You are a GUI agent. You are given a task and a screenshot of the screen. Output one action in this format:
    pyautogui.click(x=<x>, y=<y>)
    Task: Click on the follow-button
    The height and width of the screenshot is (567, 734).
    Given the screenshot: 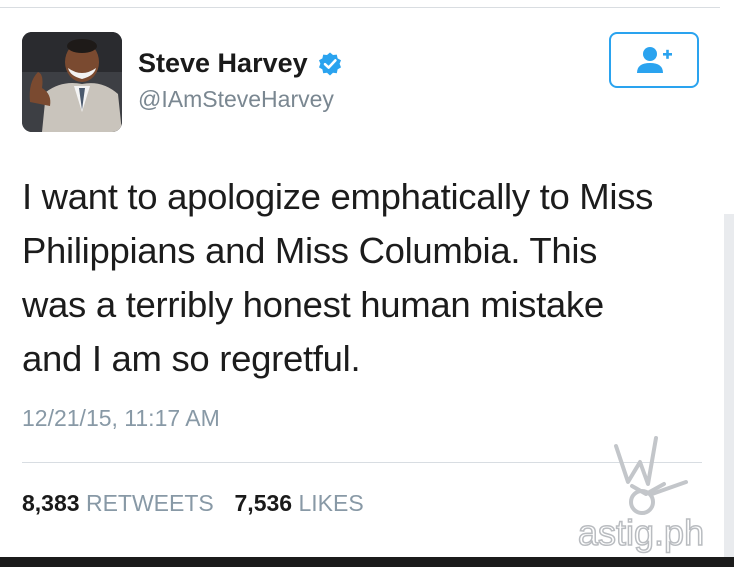 What is the action you would take?
    pyautogui.click(x=654, y=60)
    